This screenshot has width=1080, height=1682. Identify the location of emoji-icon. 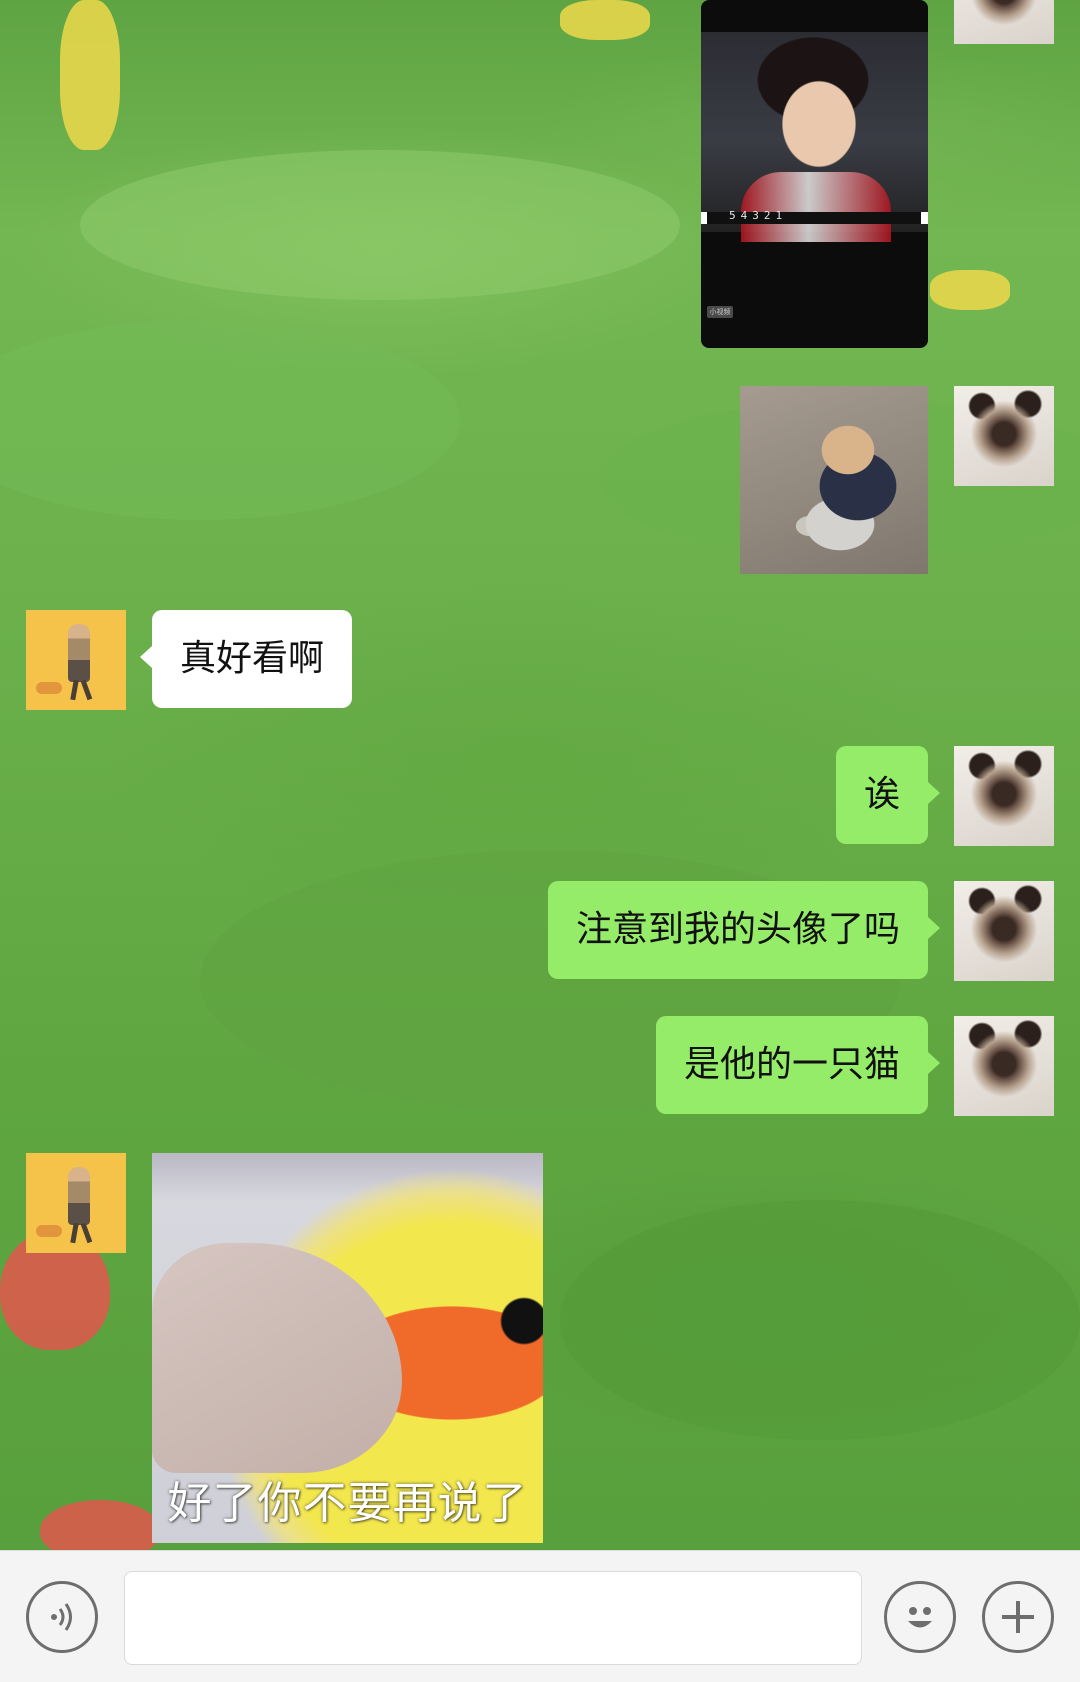
(920, 1617).